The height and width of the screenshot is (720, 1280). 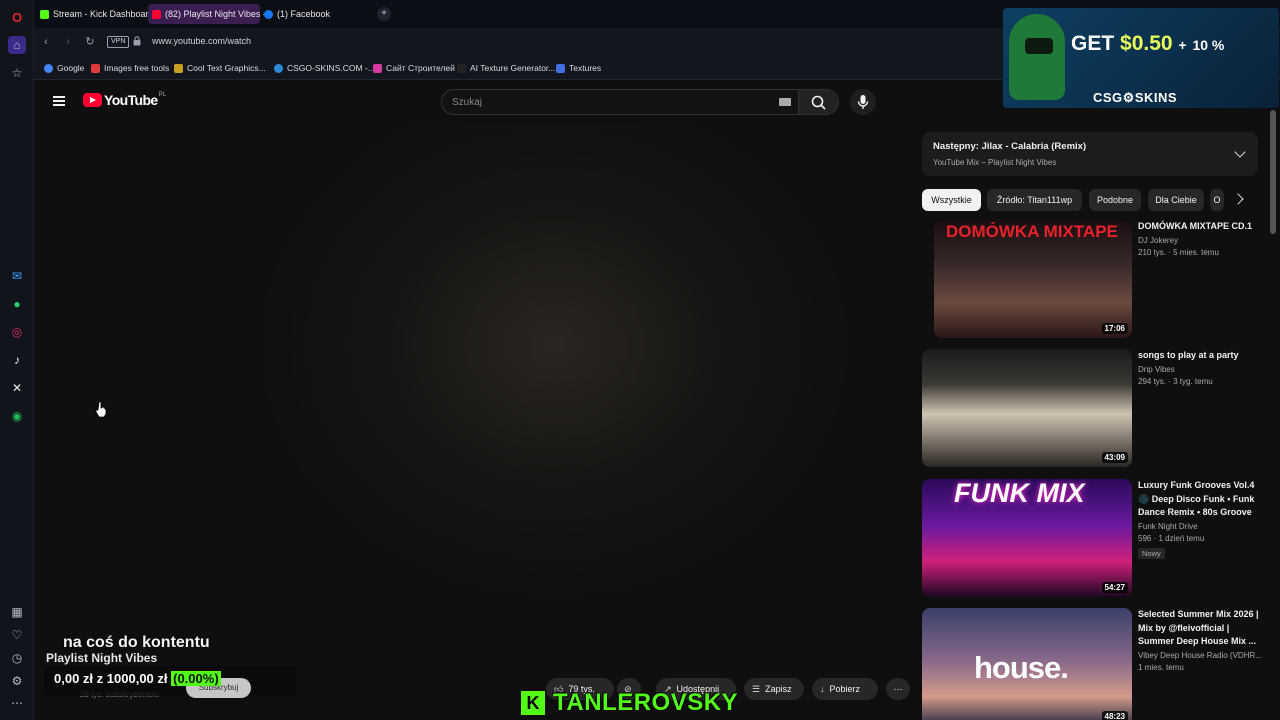 I want to click on reload-icon: ↻, so click(x=90, y=42).